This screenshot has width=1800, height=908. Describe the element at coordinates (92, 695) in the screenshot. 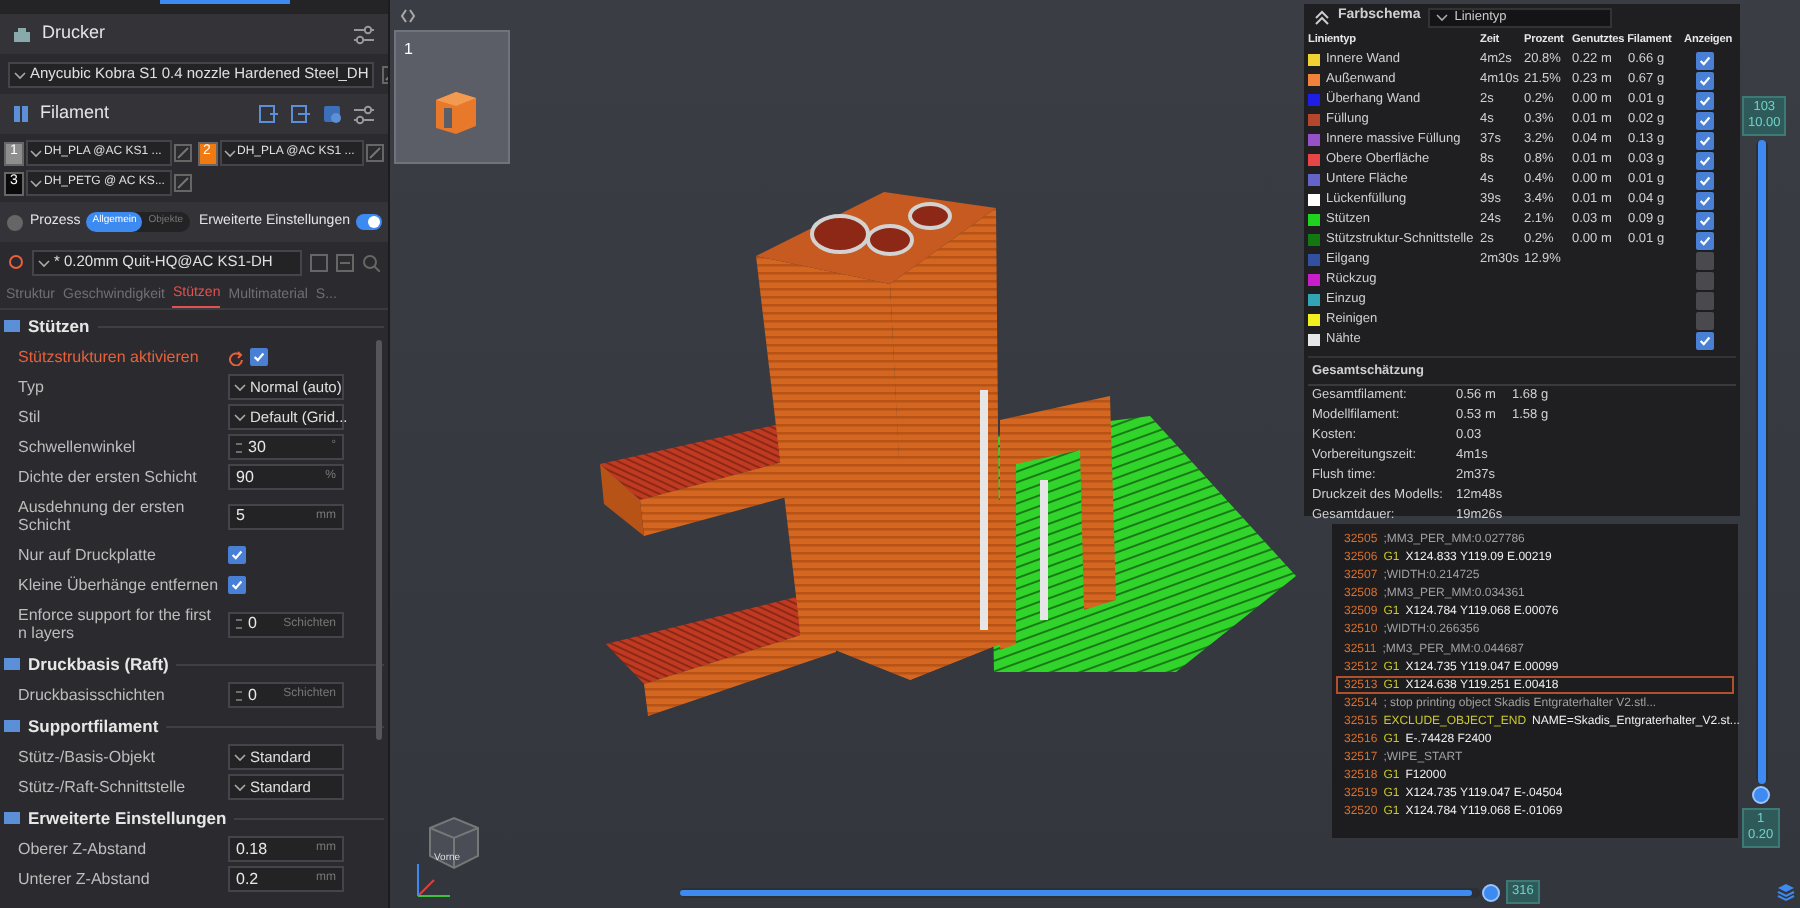

I see `setting-label: Druckbasisschichten` at that location.